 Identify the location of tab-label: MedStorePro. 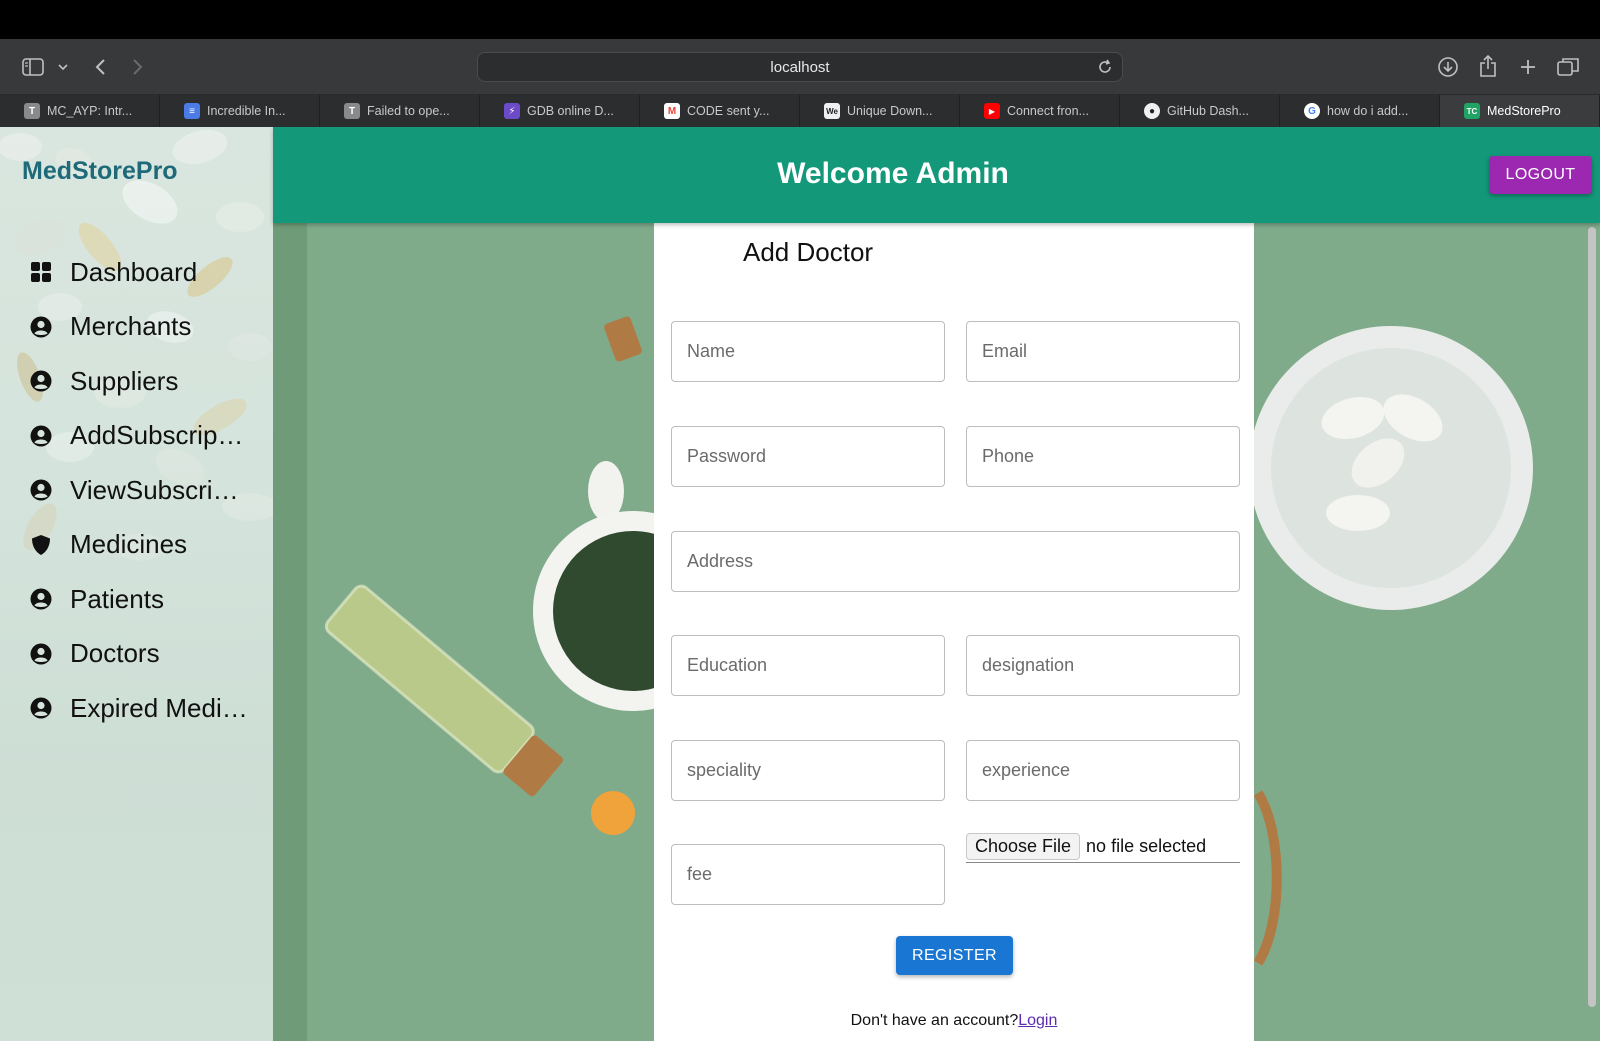
(1524, 111).